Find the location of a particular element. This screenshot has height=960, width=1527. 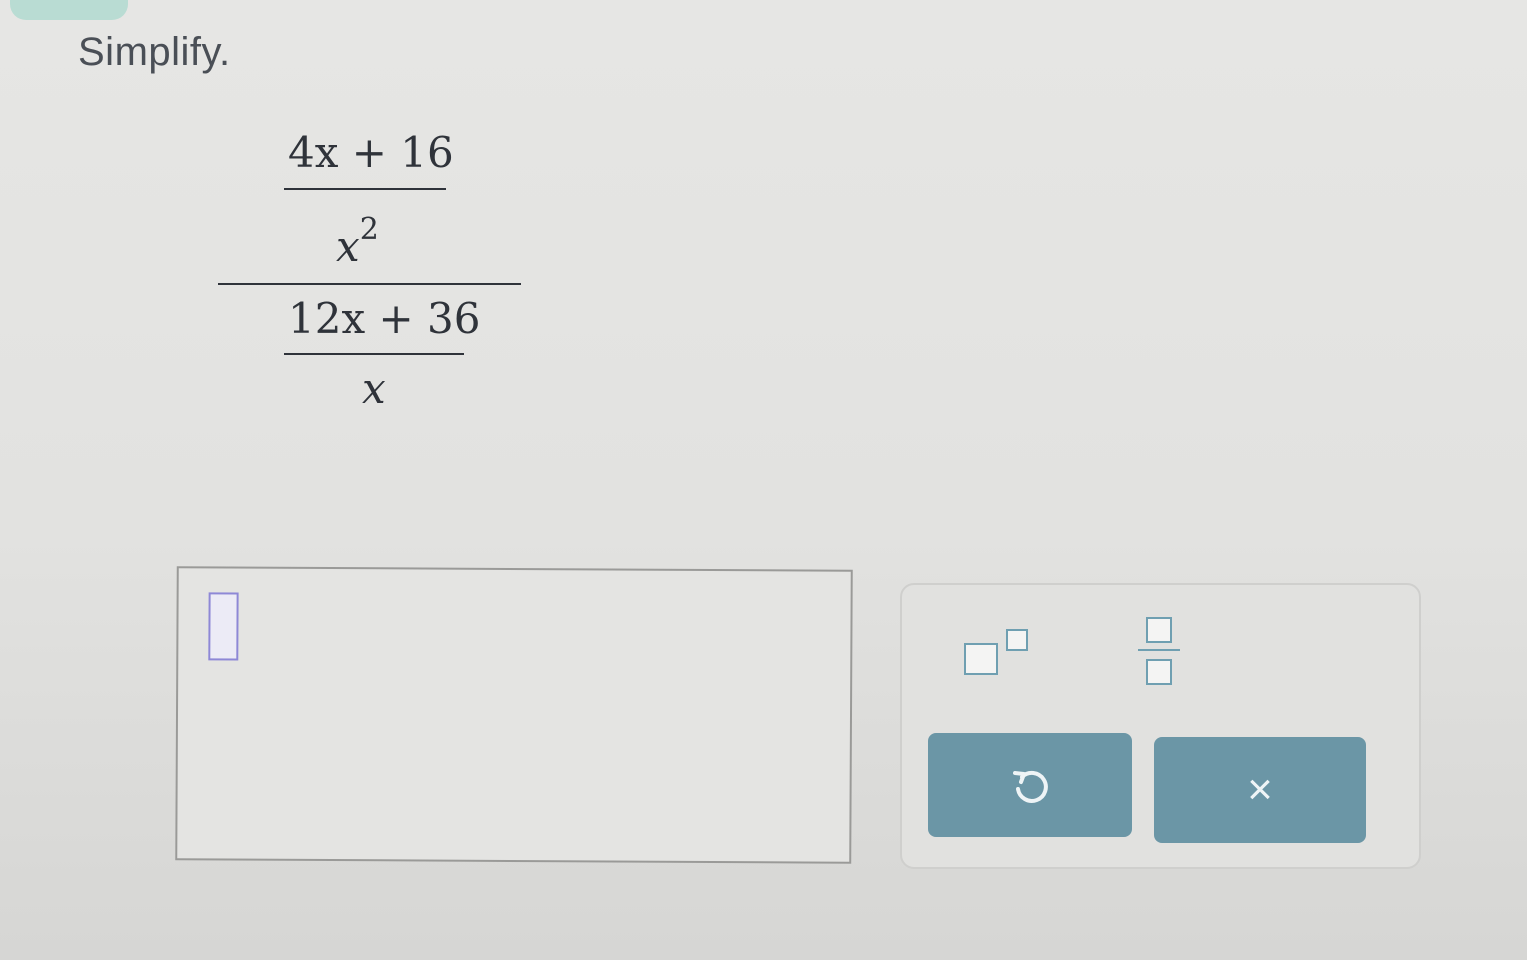

close-icon: × is located at coordinates (1260, 789).